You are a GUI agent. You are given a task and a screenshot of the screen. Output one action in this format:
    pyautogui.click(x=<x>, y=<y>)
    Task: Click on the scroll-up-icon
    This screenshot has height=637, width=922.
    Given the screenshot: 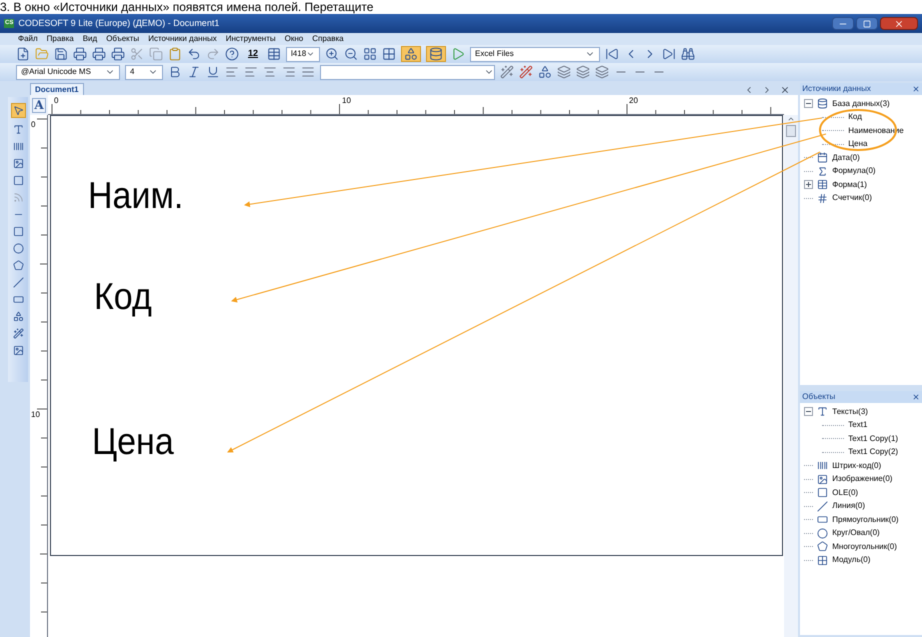 What is the action you would take?
    pyautogui.click(x=791, y=119)
    